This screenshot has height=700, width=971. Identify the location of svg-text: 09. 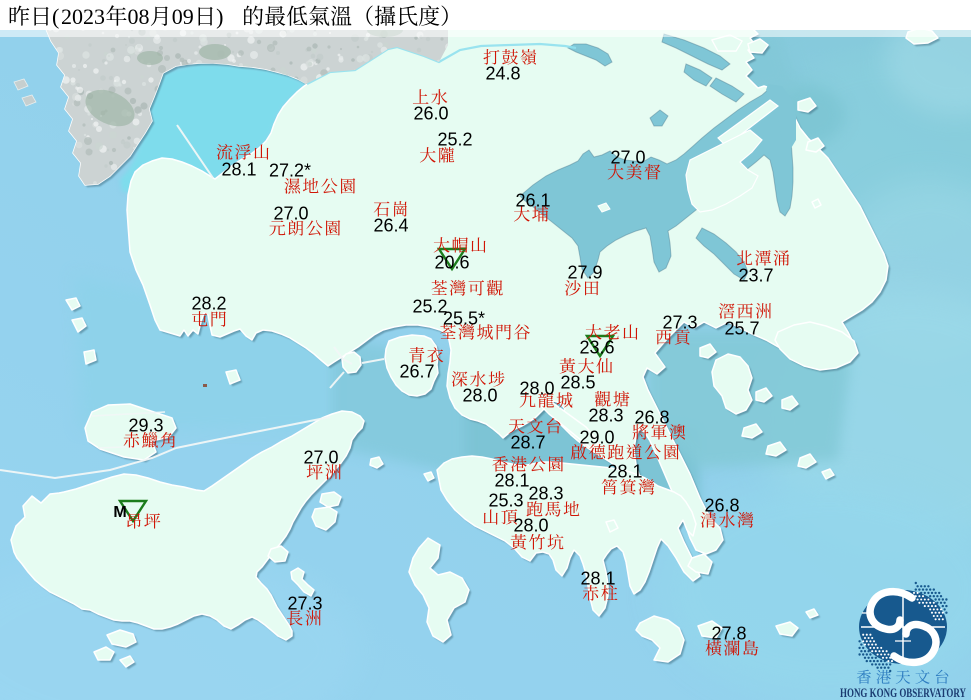
(183, 16).